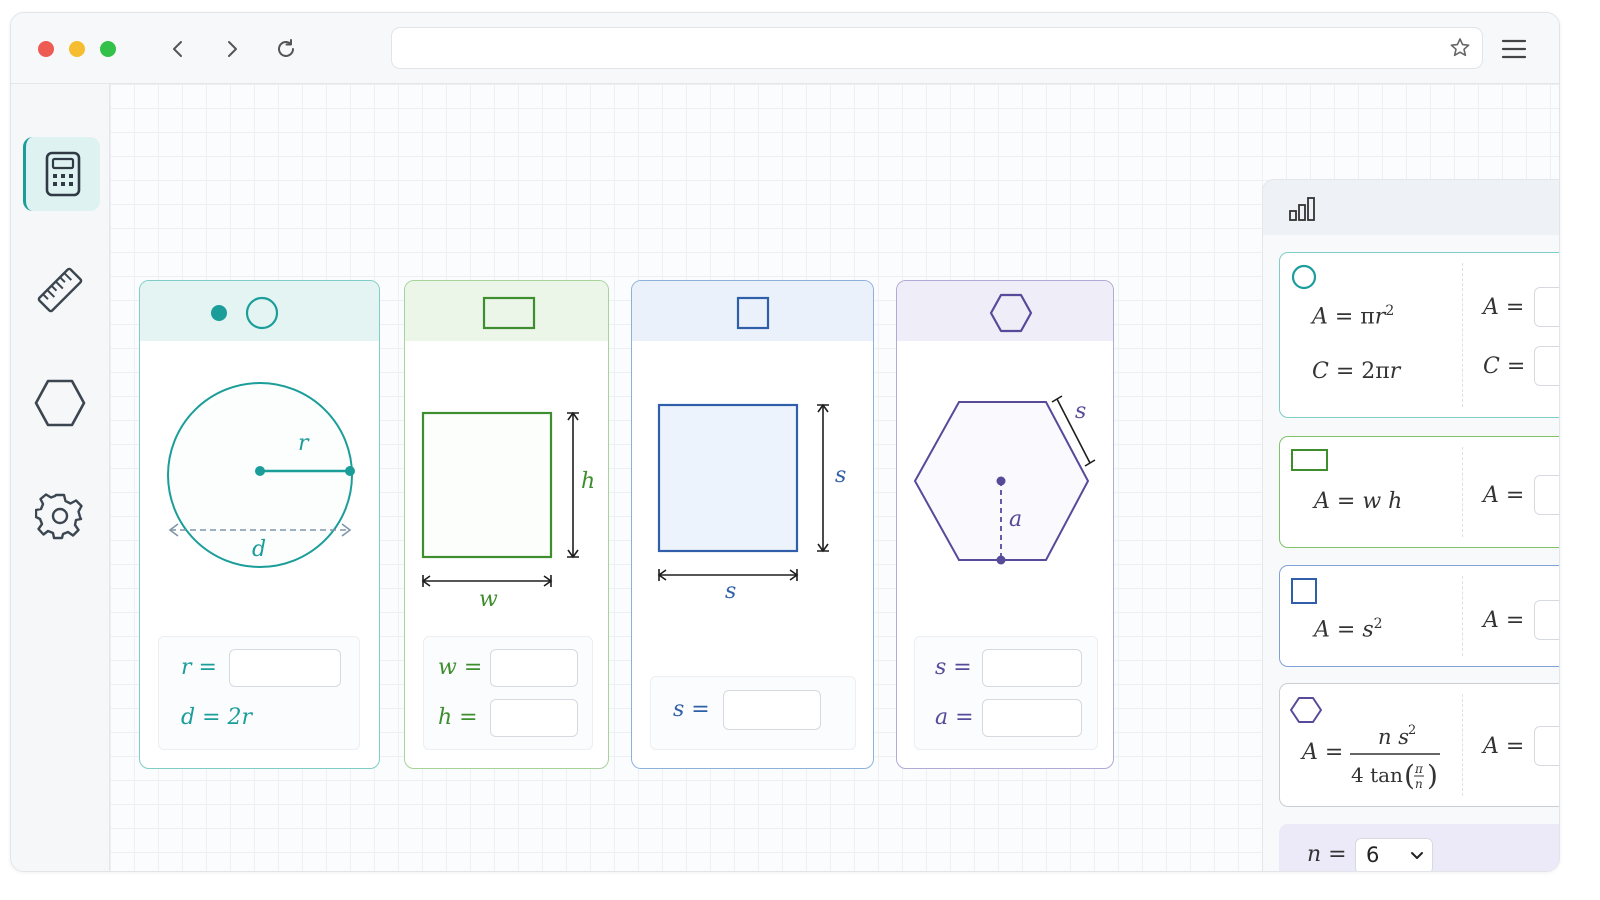 This screenshot has width=1600, height=900. What do you see at coordinates (199, 667) in the screenshot?
I see `radius-input-label: r =` at bounding box center [199, 667].